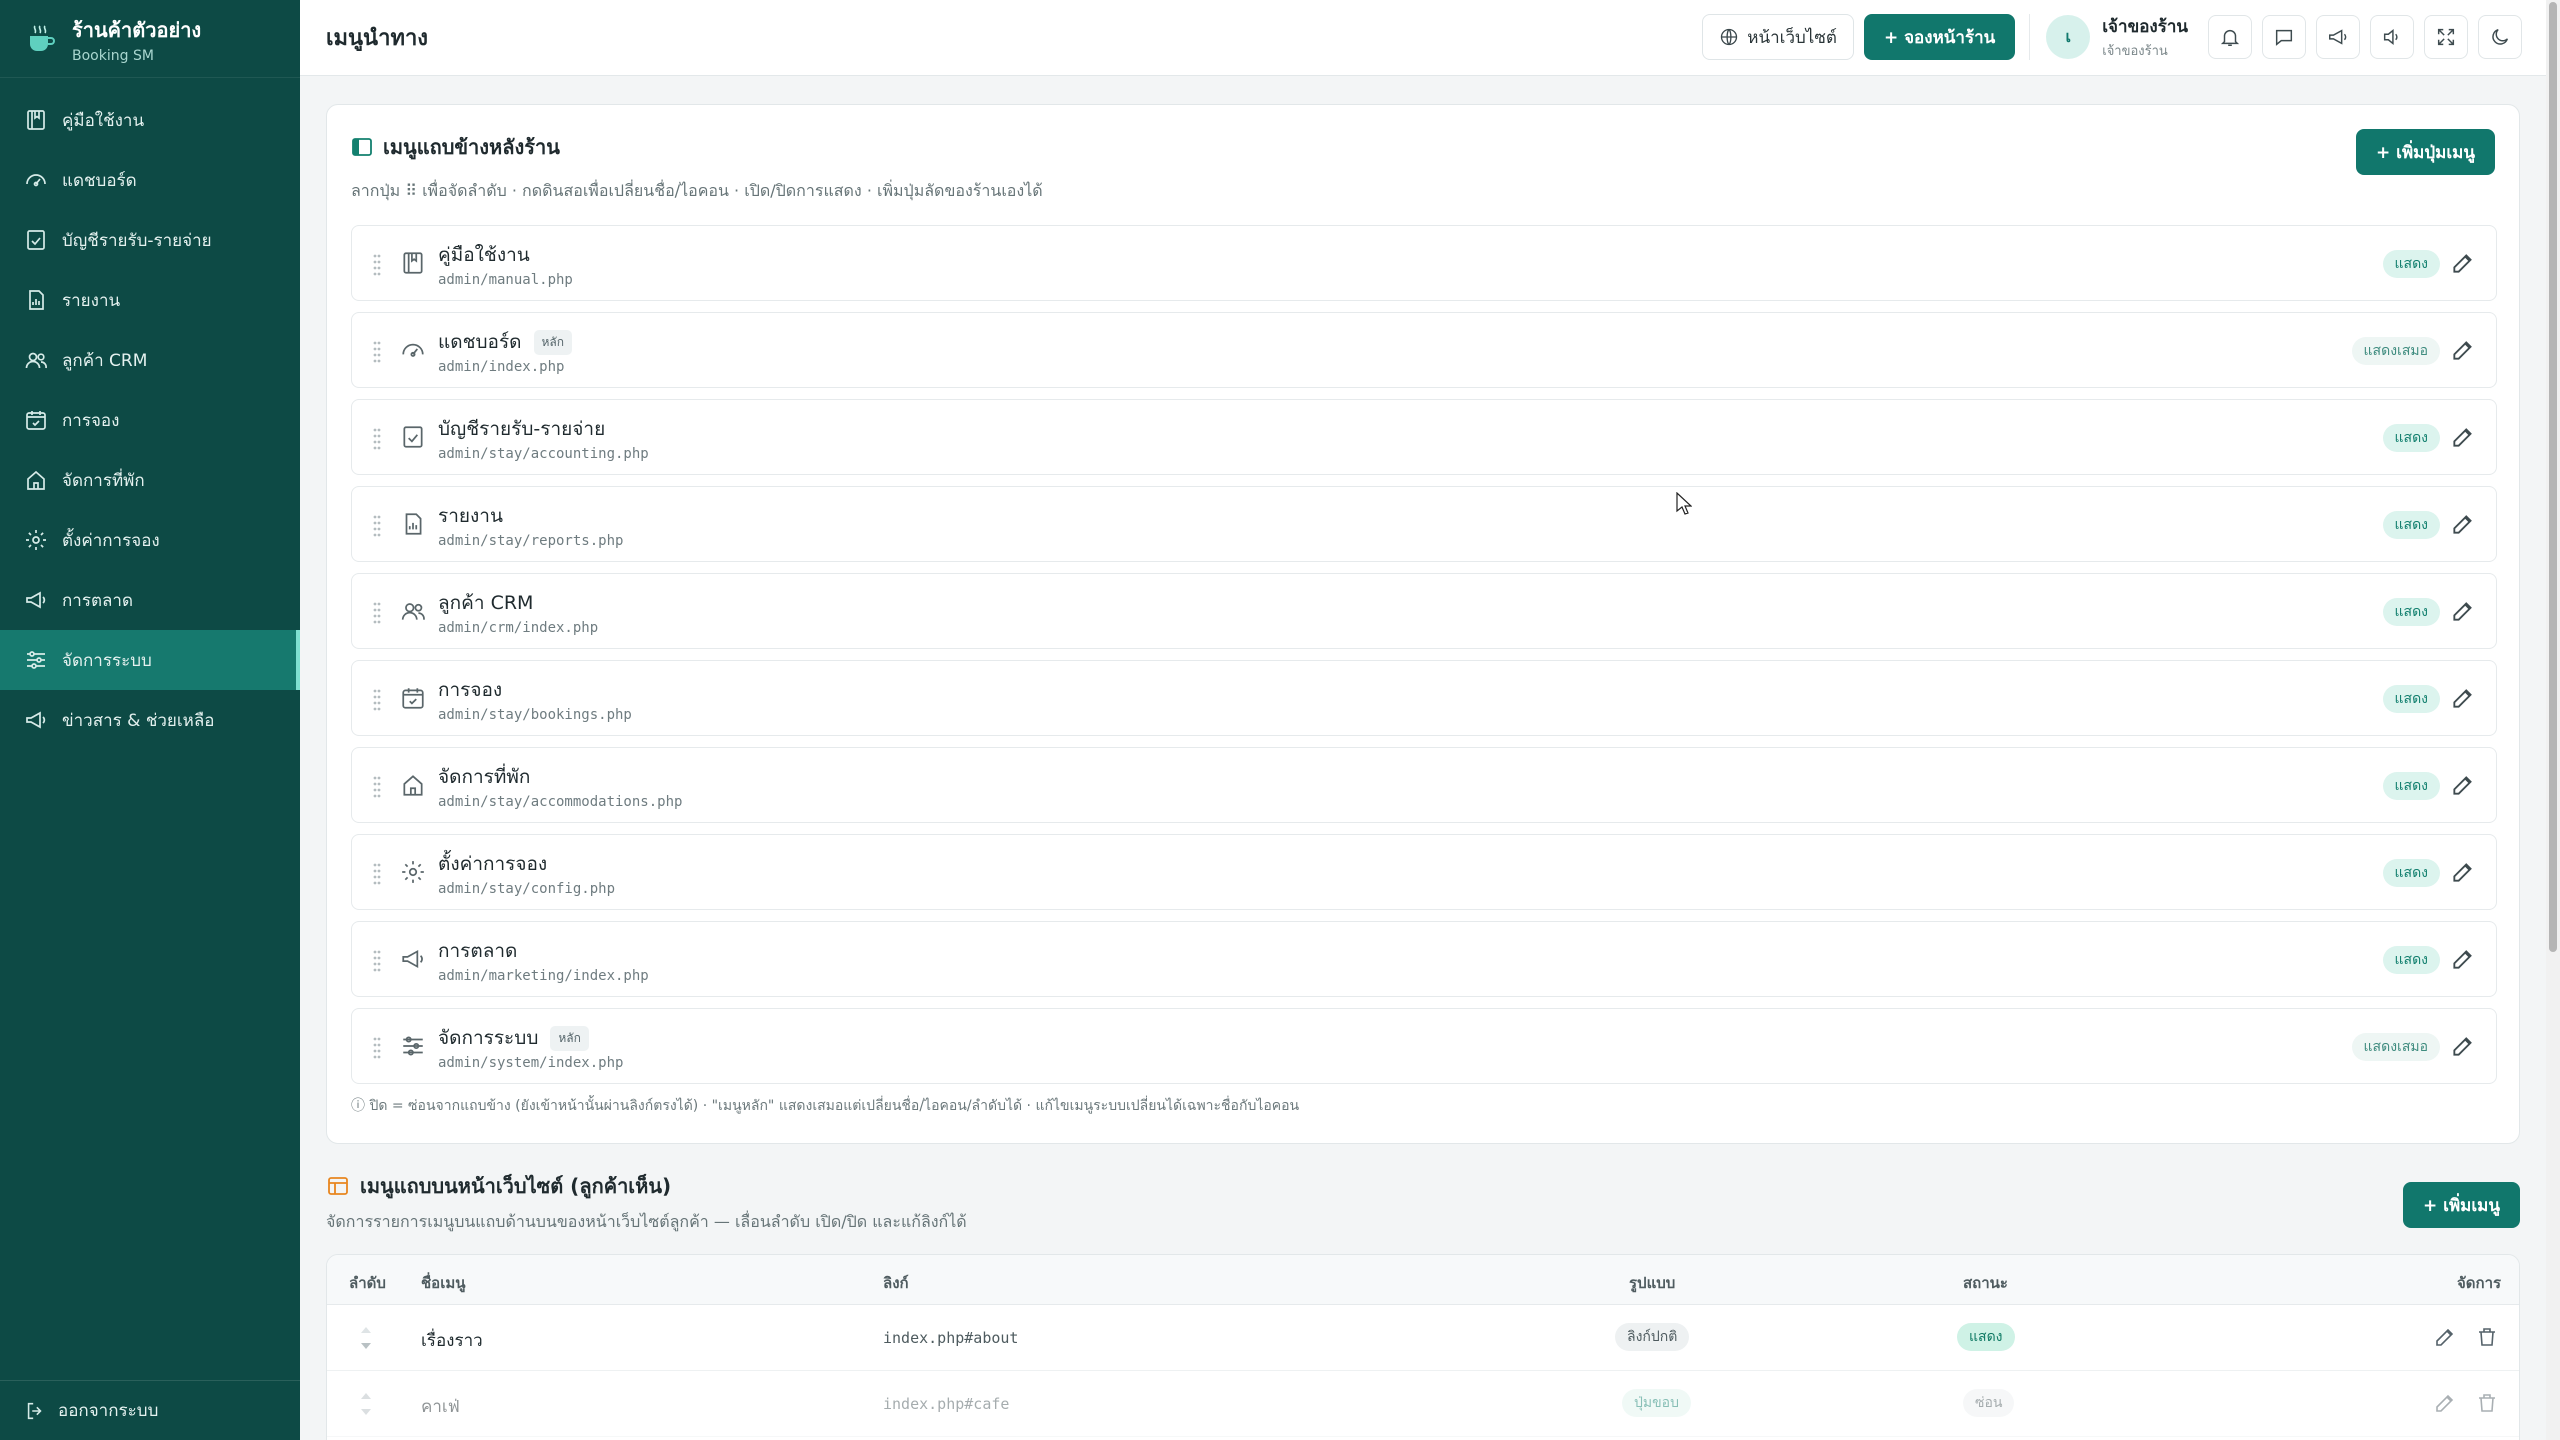  I want to click on theme-toggle-button, so click(2500, 37).